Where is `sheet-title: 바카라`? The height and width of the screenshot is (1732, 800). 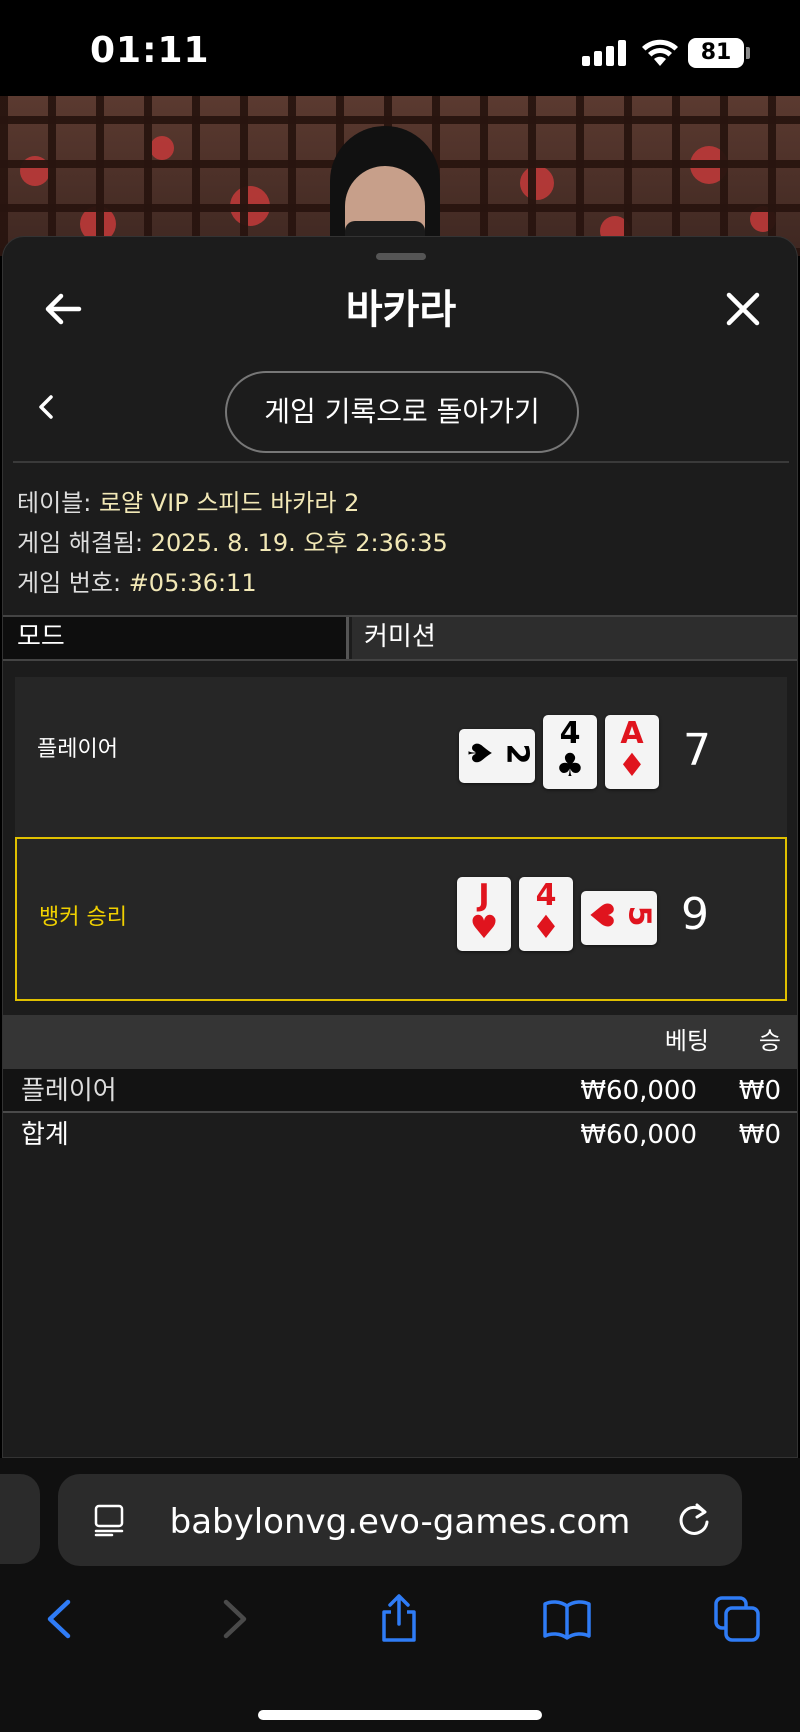
sheet-title: 바카라 is located at coordinates (401, 310).